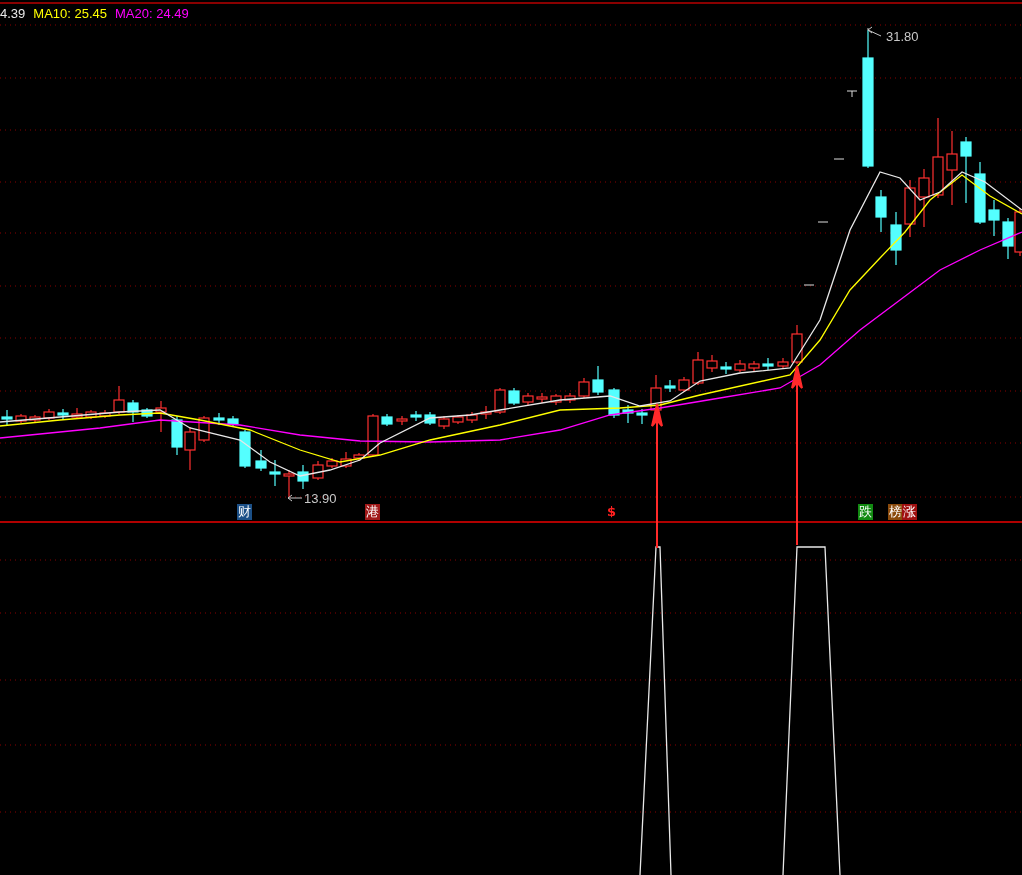 The height and width of the screenshot is (875, 1022). I want to click on indicator-value: MA20: 24.49, so click(152, 13).